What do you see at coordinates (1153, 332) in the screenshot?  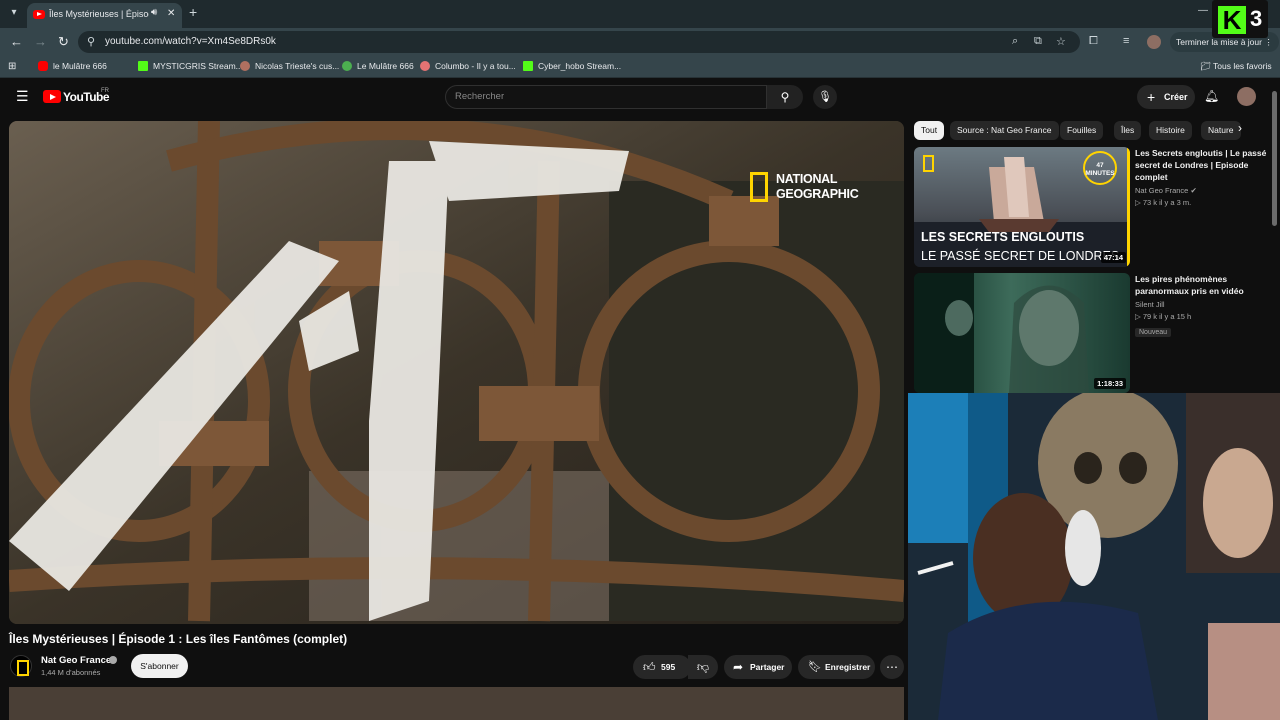 I see `new-badge: Nouveau` at bounding box center [1153, 332].